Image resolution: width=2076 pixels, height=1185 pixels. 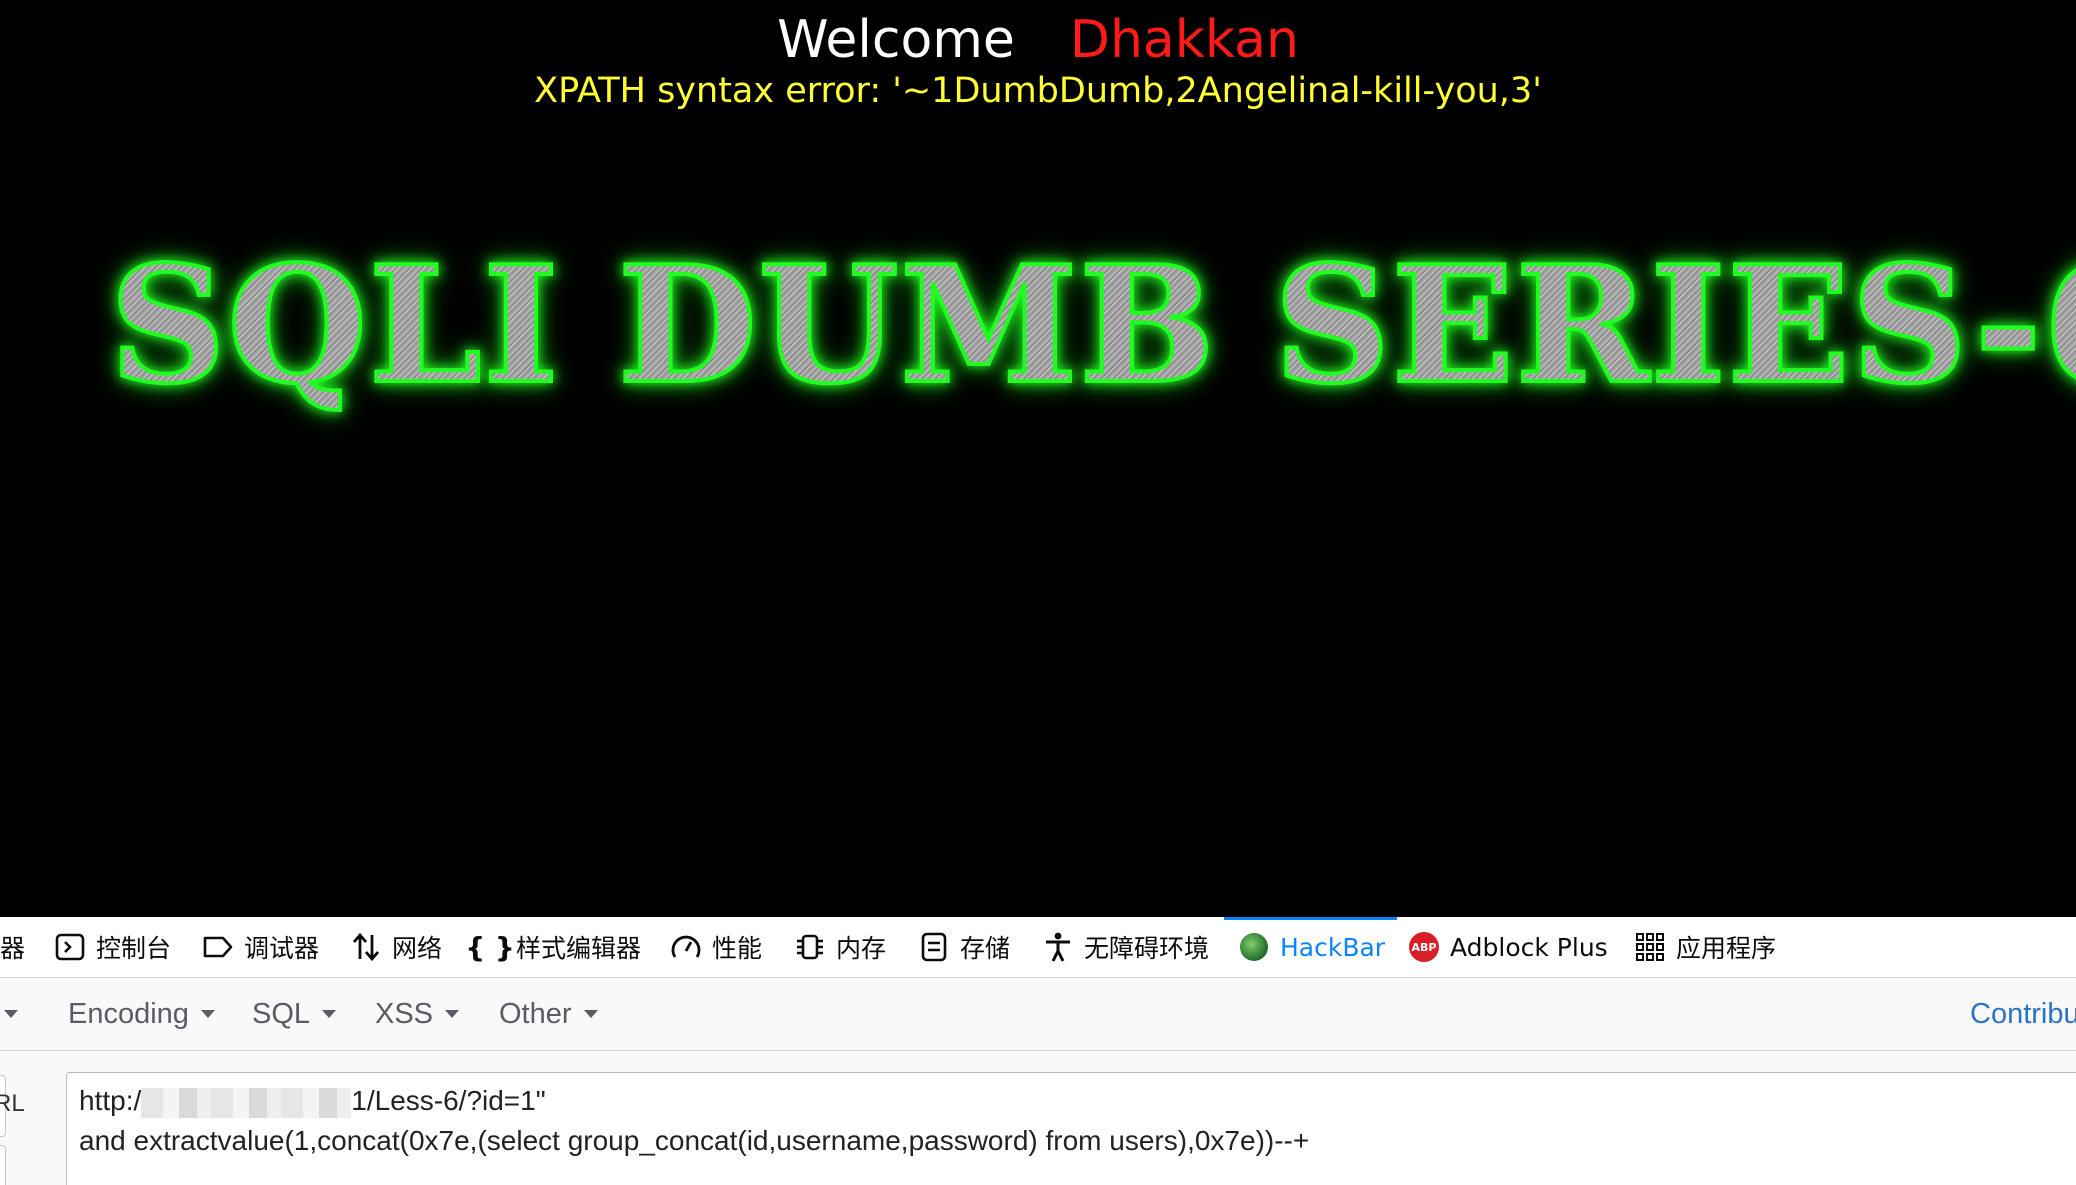 I want to click on tab-hackbar: HackBar, so click(x=1311, y=947).